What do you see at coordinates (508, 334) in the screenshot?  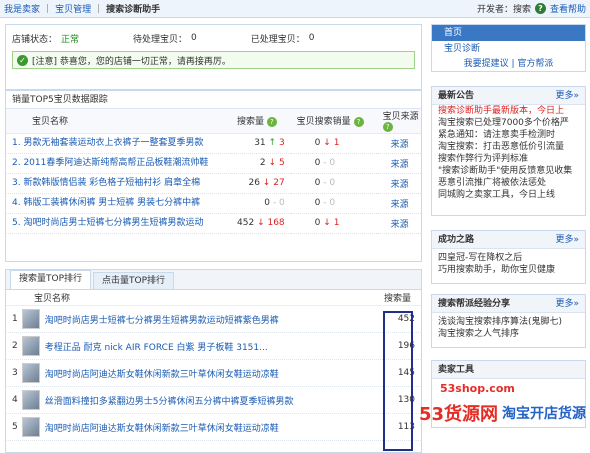 I see `share-item: 淘宝搜索之人气排序` at bounding box center [508, 334].